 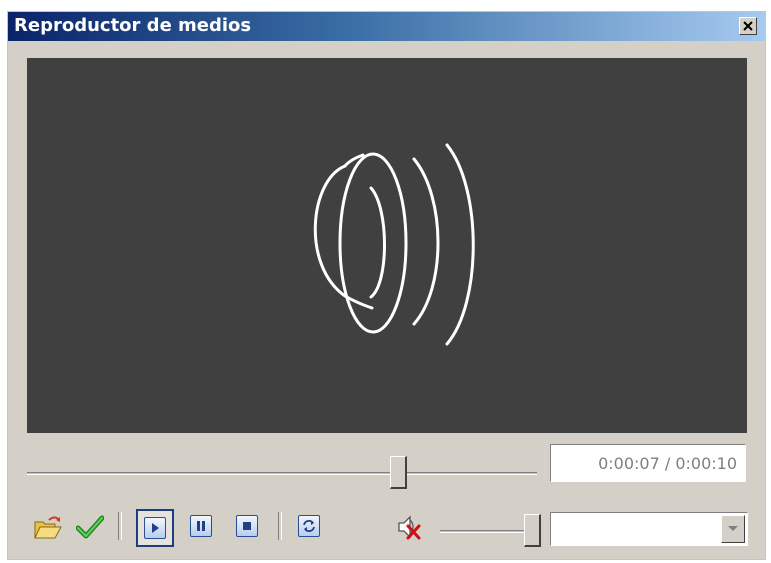 I want to click on volume-slider, so click(x=490, y=536).